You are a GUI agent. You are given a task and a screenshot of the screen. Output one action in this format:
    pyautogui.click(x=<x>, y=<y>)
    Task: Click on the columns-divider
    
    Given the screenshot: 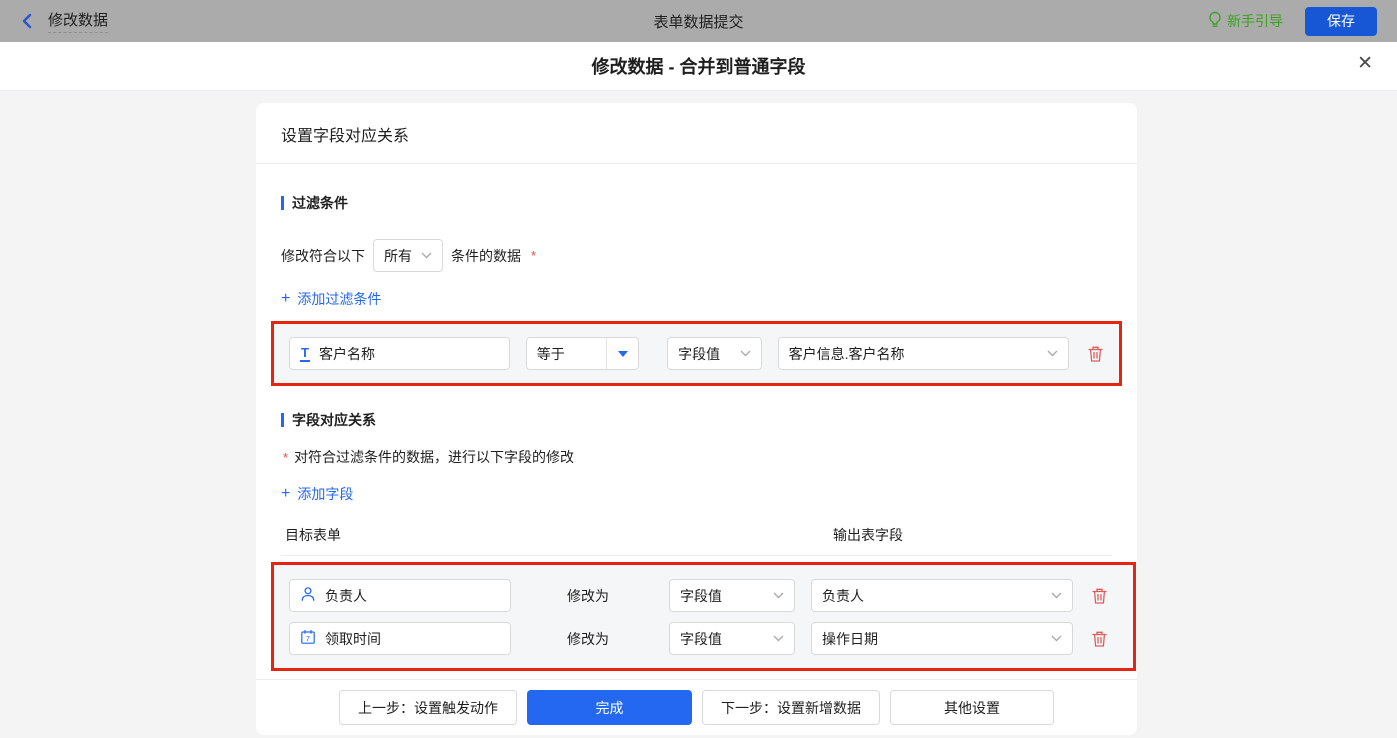 What is the action you would take?
    pyautogui.click(x=696, y=555)
    